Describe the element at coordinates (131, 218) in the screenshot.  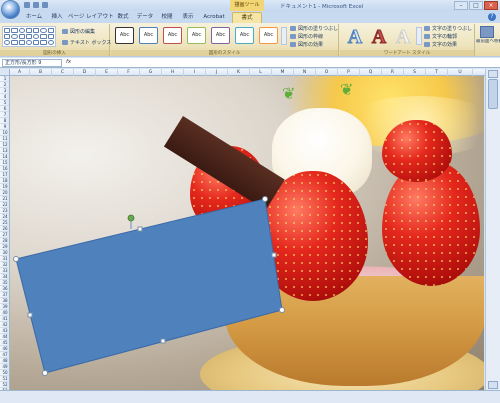
I see `rotation-handle` at that location.